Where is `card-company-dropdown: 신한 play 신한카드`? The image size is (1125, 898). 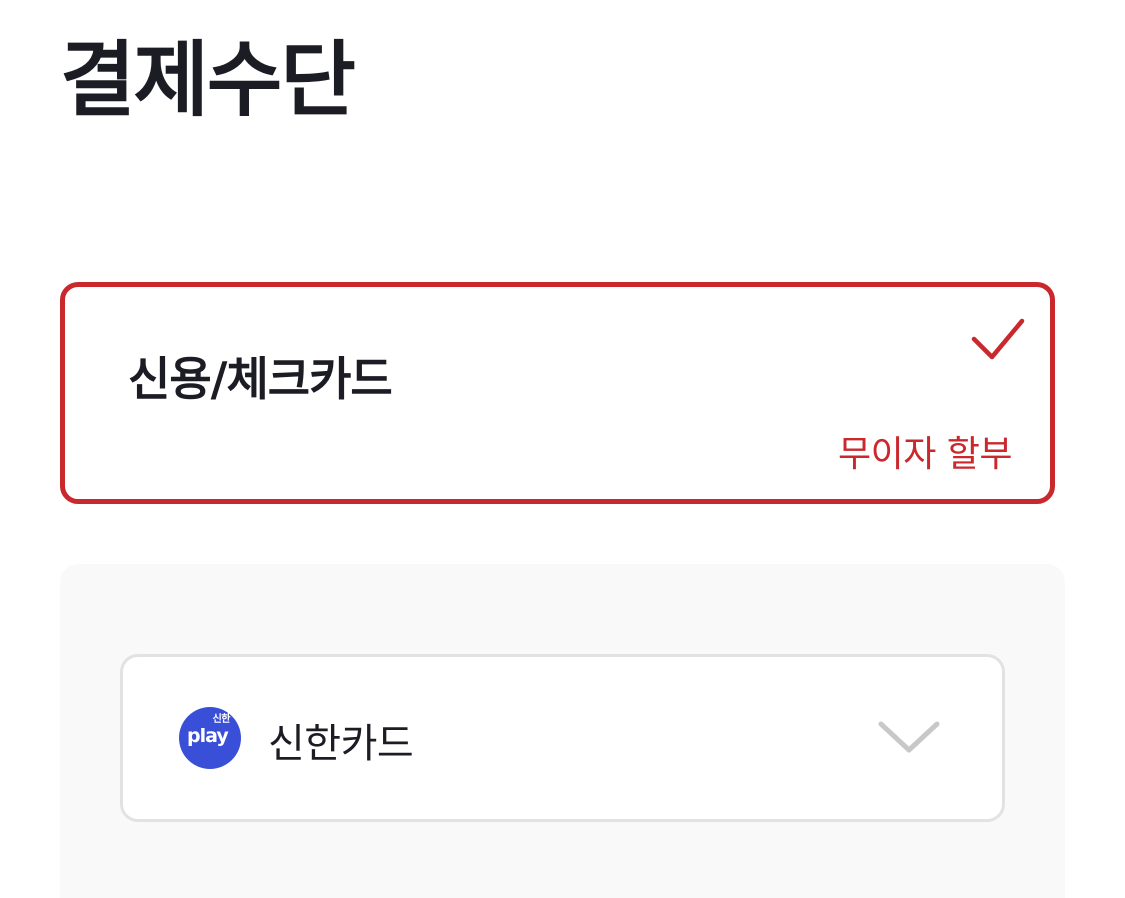 card-company-dropdown: 신한 play 신한카드 is located at coordinates (562, 738).